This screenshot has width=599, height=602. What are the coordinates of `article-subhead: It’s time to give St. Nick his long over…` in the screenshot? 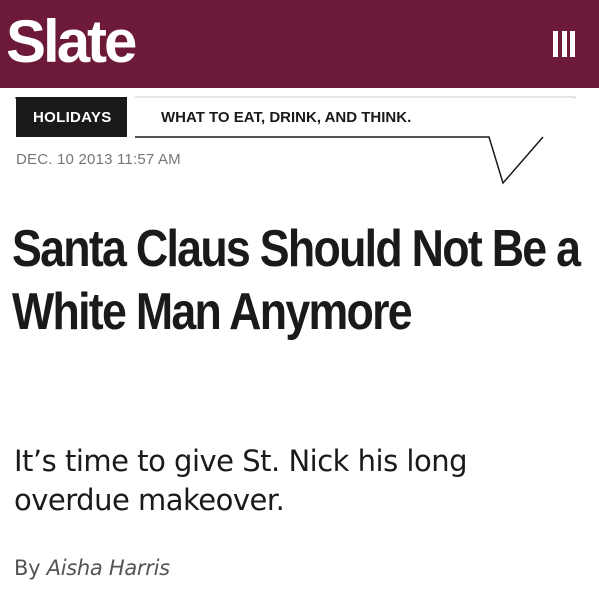 It's located at (241, 480).